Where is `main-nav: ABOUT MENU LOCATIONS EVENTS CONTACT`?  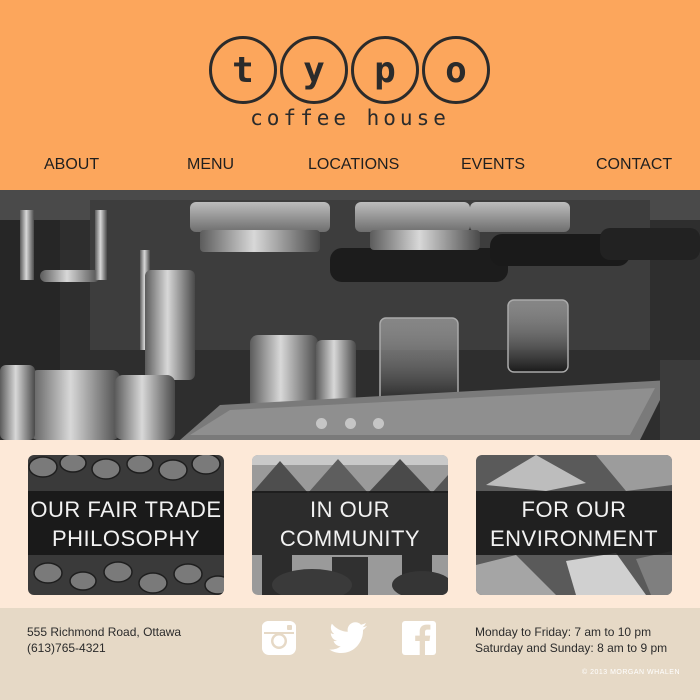 main-nav: ABOUT MENU LOCATIONS EVENTS CONTACT is located at coordinates (350, 169).